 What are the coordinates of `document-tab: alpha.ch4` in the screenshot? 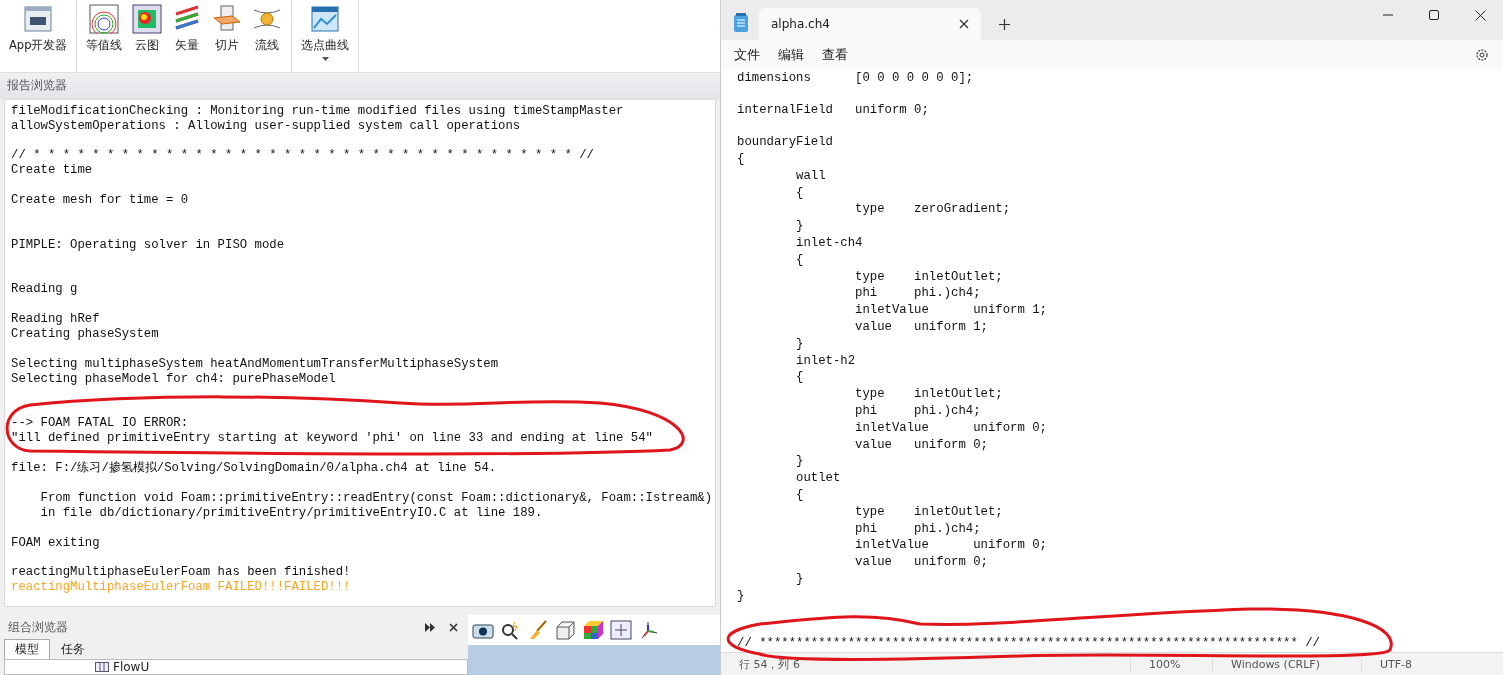 It's located at (870, 24).